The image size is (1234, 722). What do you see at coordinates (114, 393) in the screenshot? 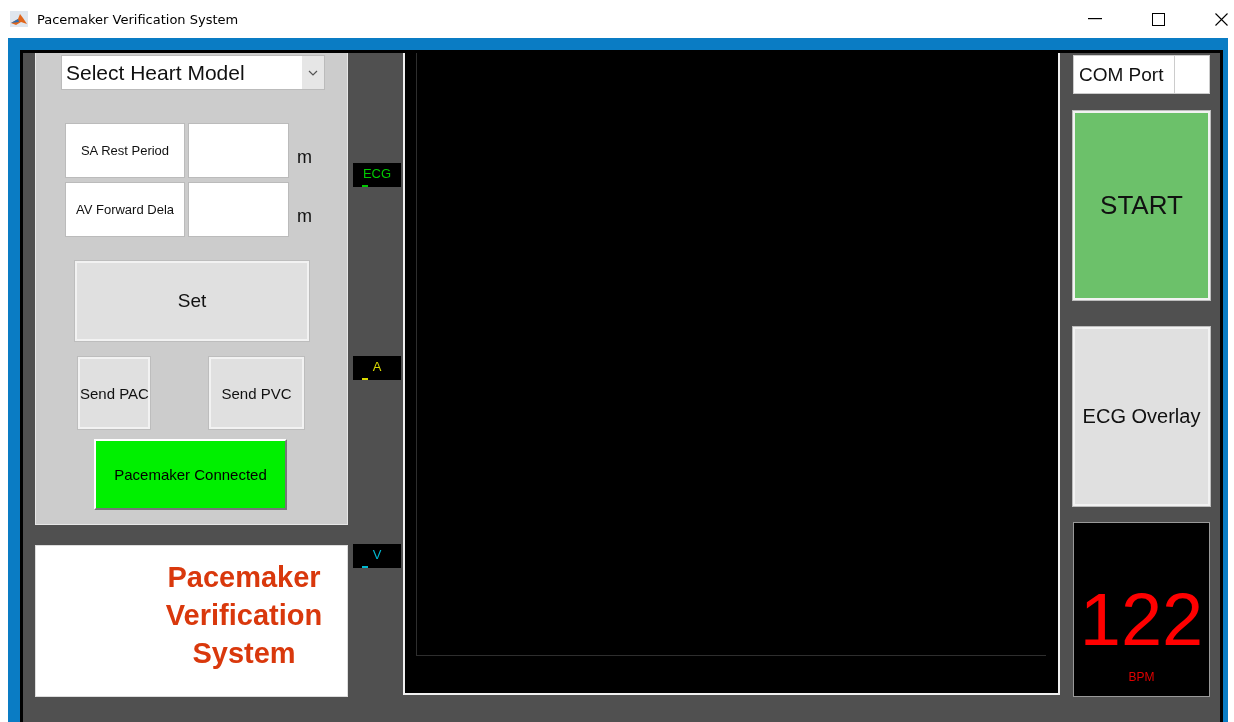
I see `send-button: Send PAC` at bounding box center [114, 393].